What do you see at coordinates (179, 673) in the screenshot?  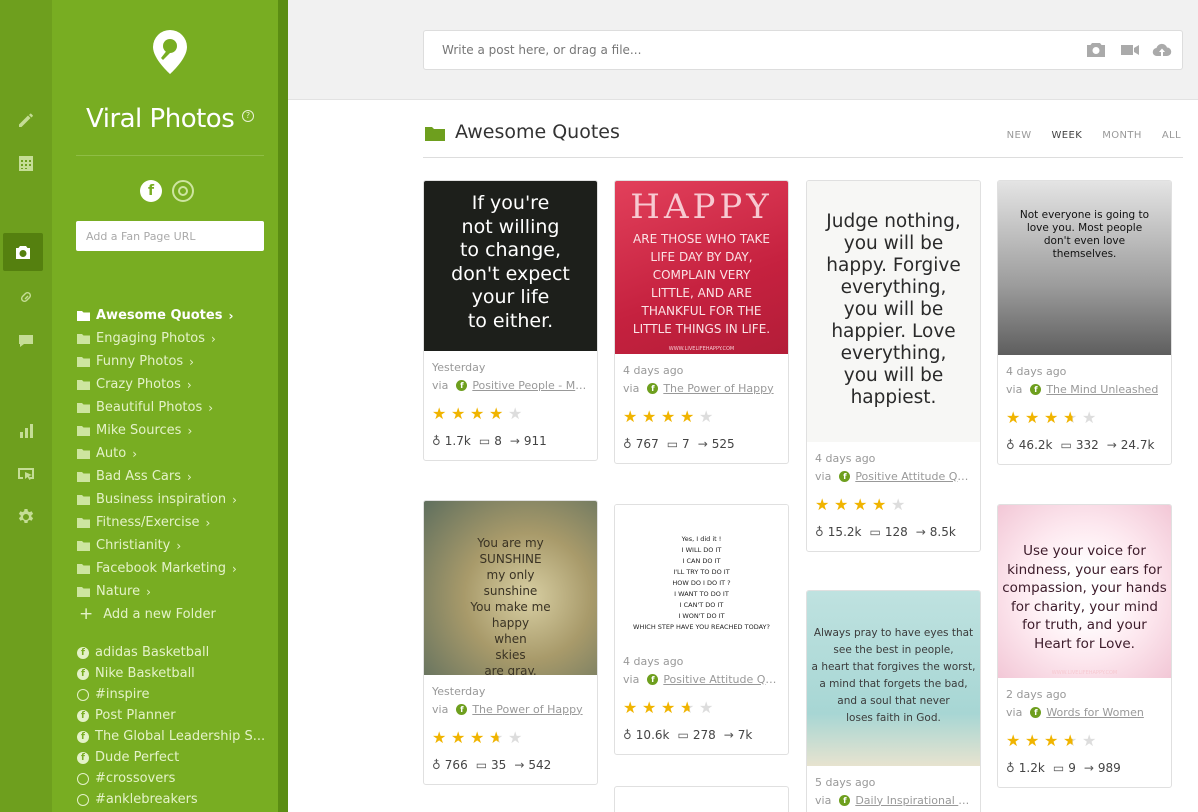 I see `sidebar-page-item: f Nike Basketball` at bounding box center [179, 673].